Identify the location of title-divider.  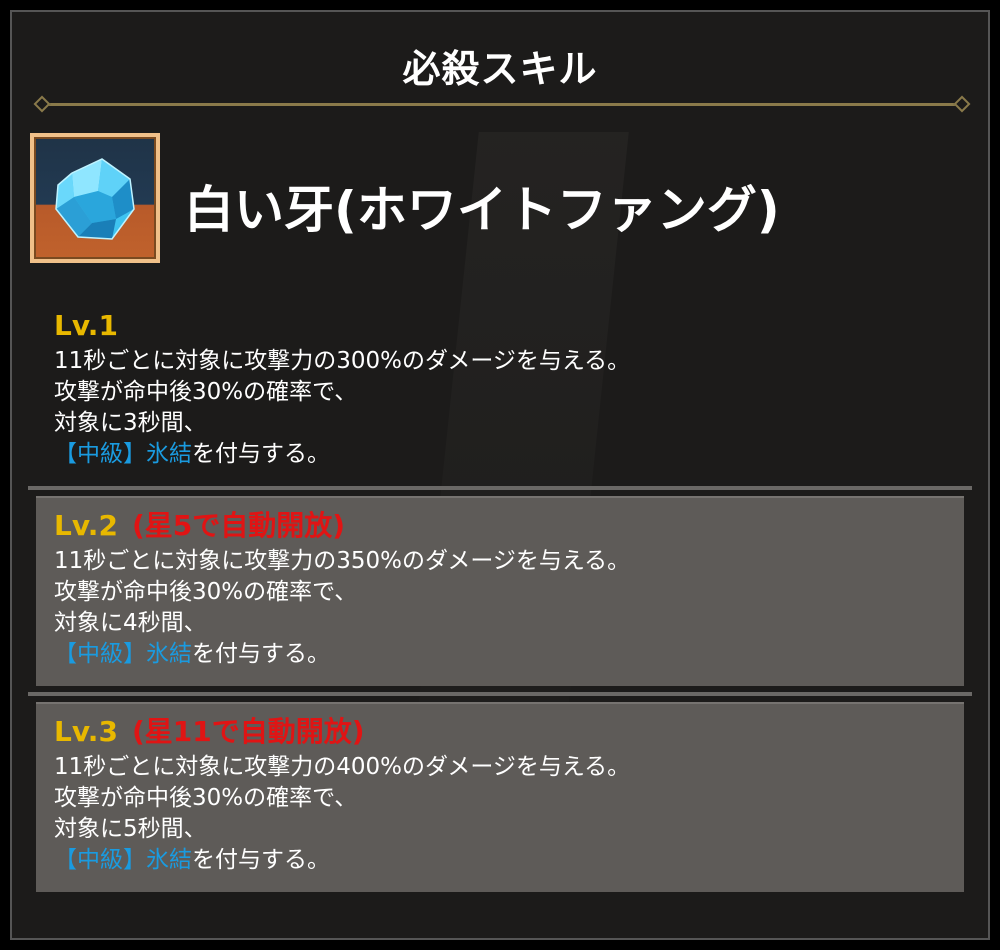
(502, 104).